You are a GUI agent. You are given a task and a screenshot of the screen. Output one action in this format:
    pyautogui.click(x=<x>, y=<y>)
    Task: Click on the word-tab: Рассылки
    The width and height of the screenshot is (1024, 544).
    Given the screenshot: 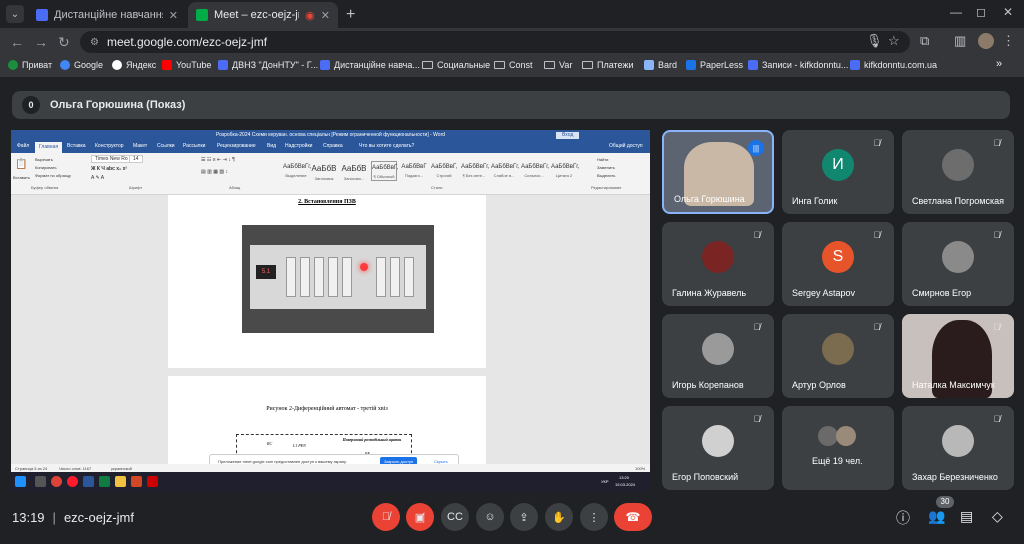 What is the action you would take?
    pyautogui.click(x=194, y=146)
    